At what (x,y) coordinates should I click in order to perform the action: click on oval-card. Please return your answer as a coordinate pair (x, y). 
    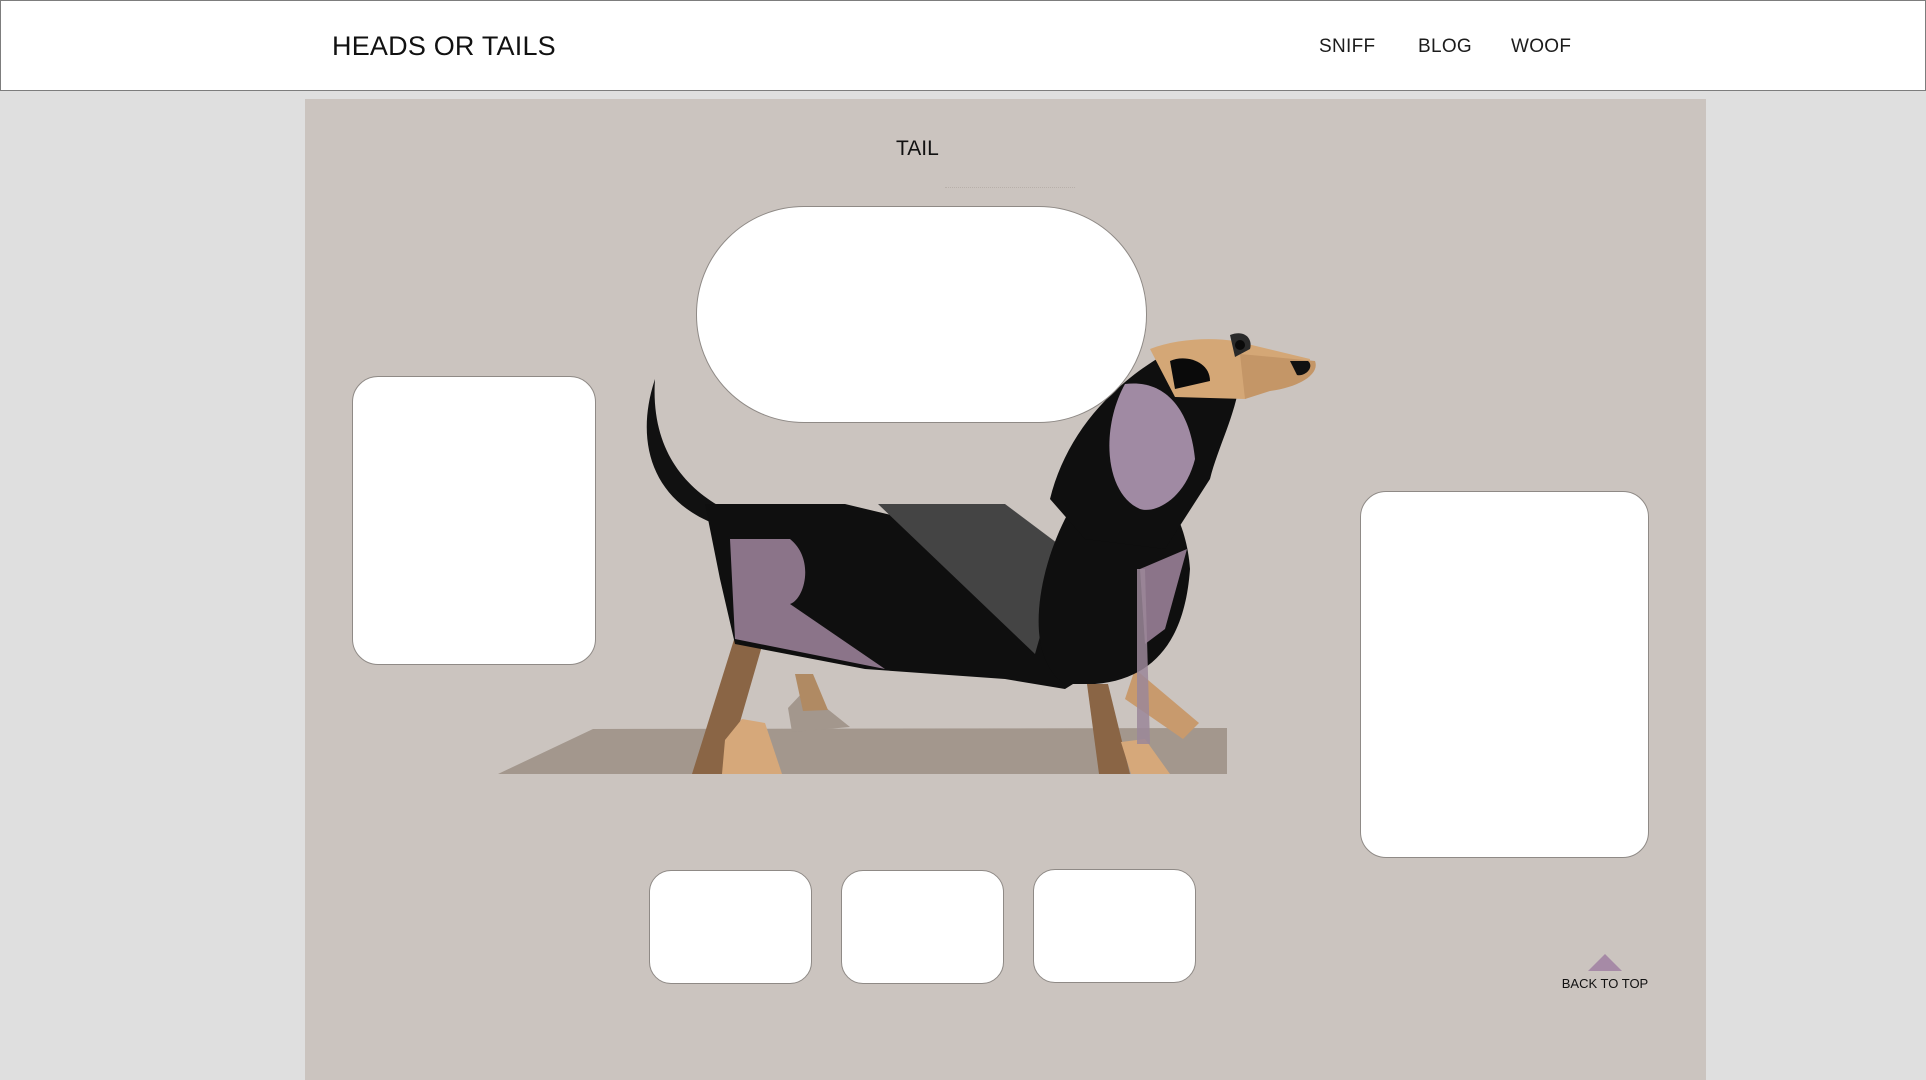
    Looking at the image, I should click on (921, 314).